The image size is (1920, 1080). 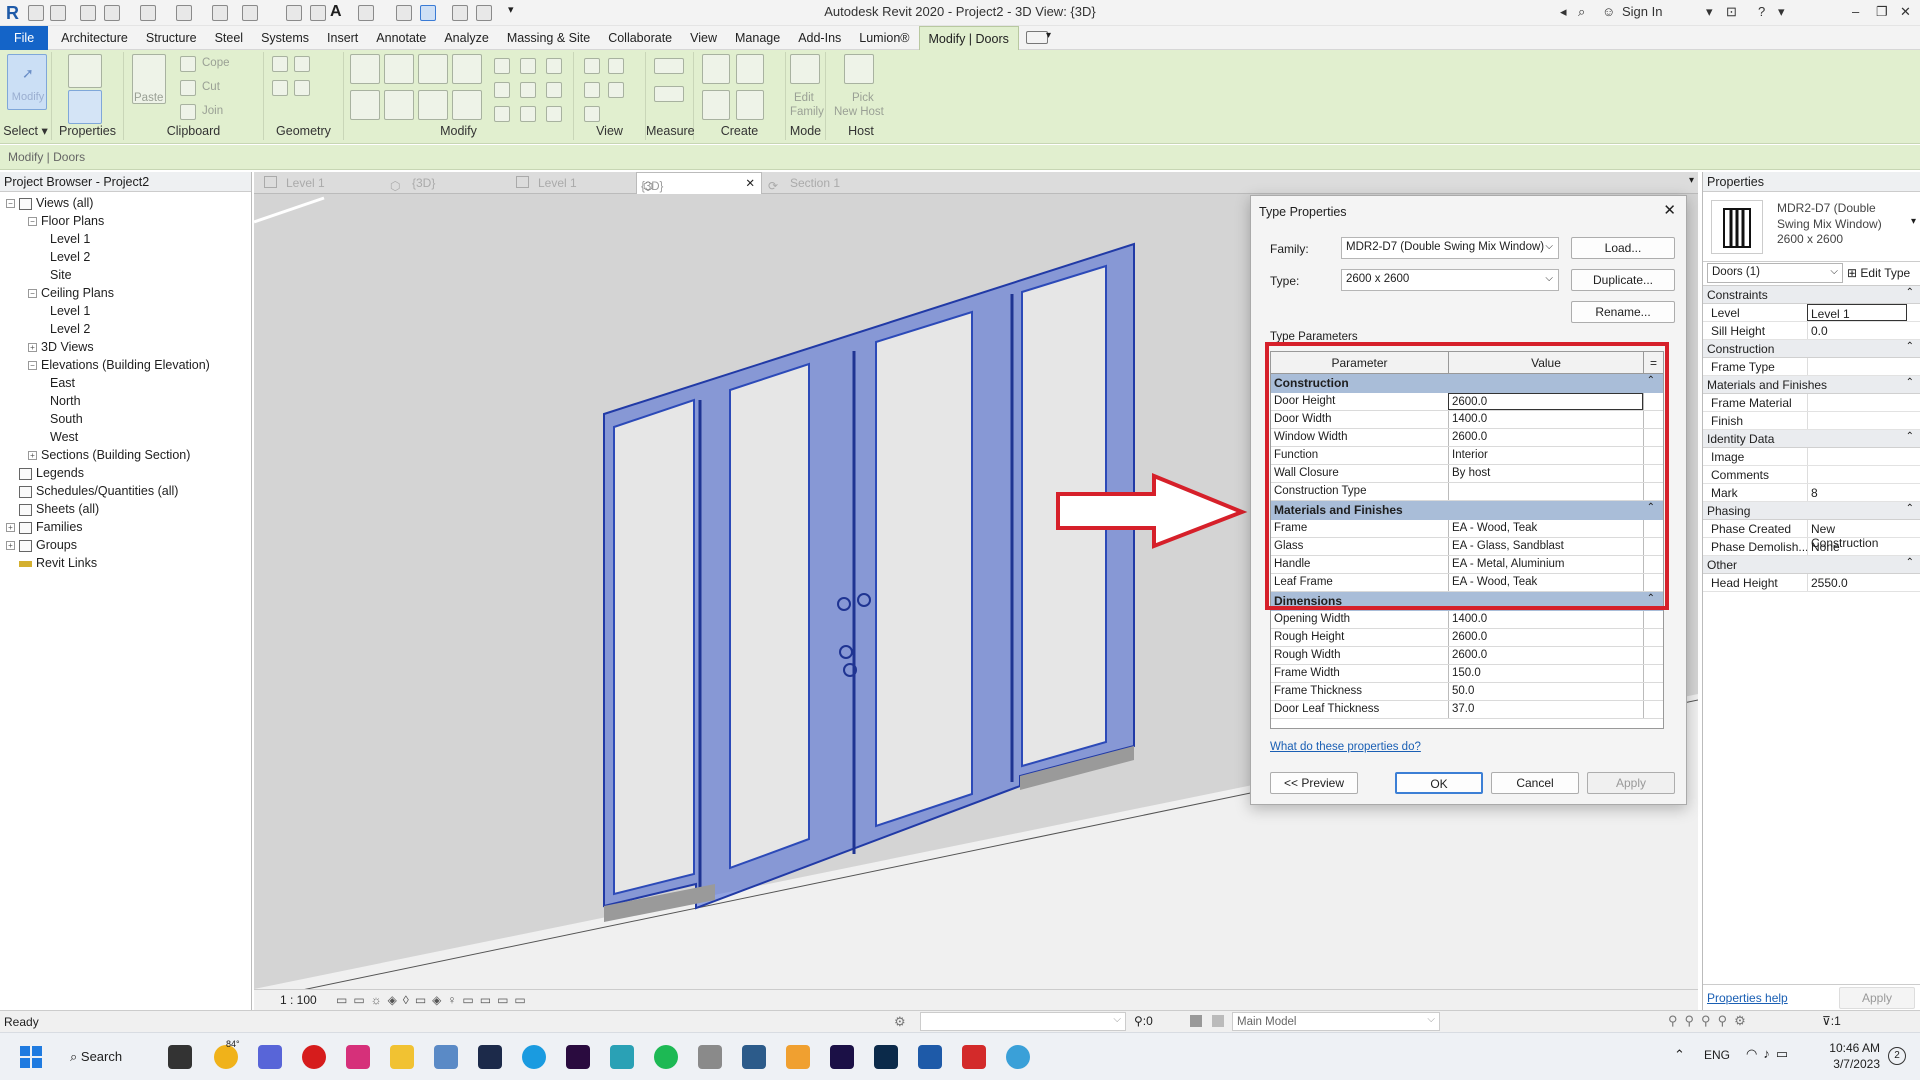 I want to click on tree-item: Level 1, so click(x=125, y=239).